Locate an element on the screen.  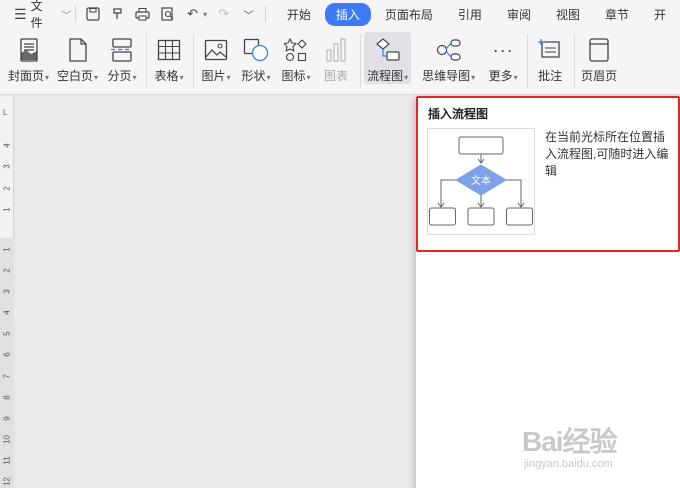
ruler-number: 10 is located at coordinates (7, 439).